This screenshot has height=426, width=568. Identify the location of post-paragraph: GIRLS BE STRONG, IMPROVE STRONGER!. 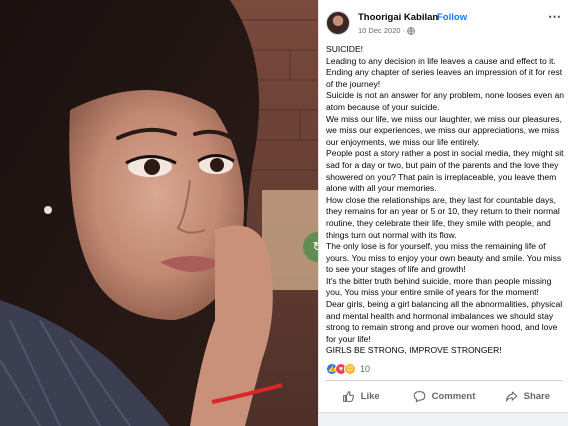
(414, 350).